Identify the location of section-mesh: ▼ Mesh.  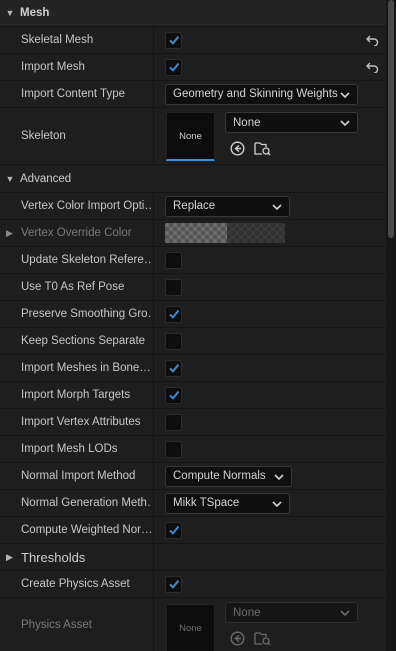
(193, 13).